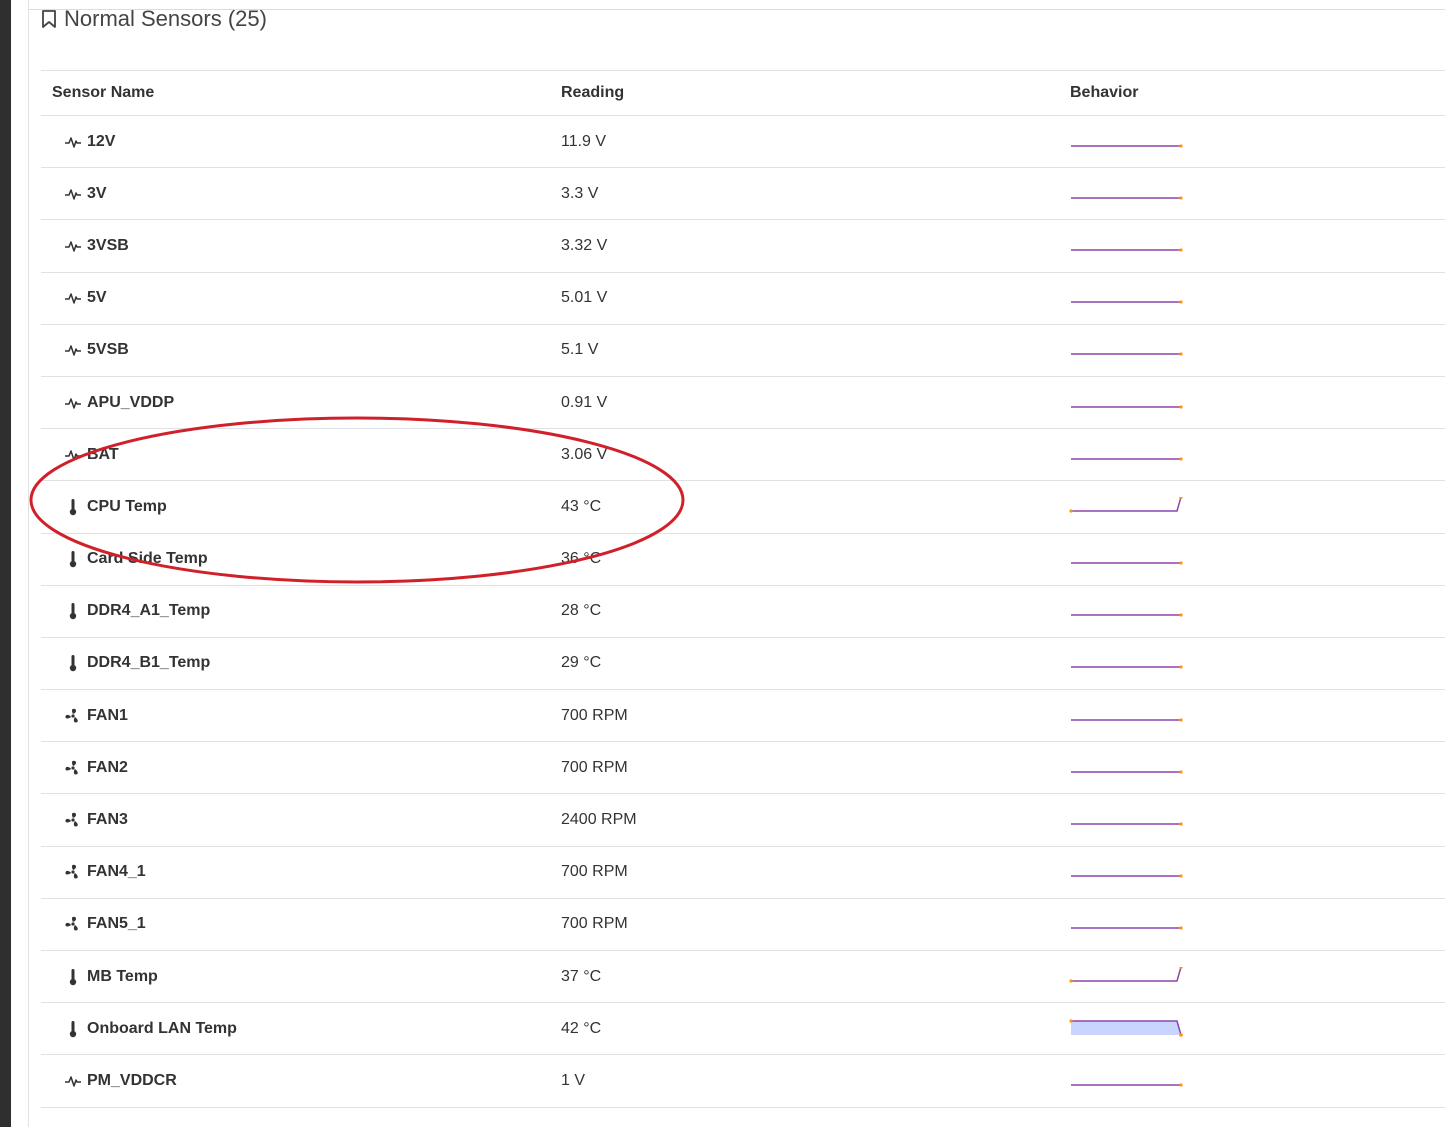 The width and height of the screenshot is (1445, 1127). Describe the element at coordinates (743, 455) in the screenshot. I see `table-row: BAT 3.06 V` at that location.